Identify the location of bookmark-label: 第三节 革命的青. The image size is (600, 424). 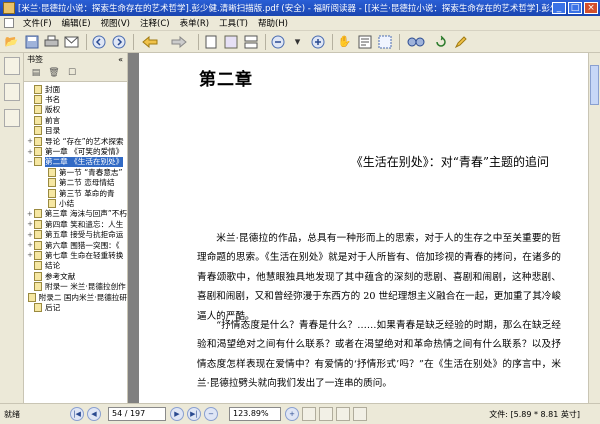
(87, 193).